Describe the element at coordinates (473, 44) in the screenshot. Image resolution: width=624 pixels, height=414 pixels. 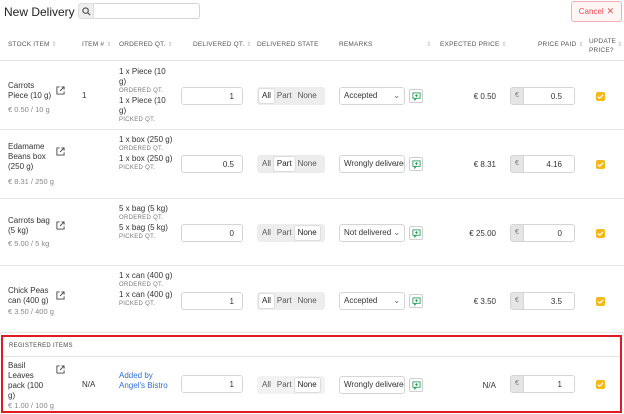
I see `col-expected-price: EXPECTED PRICE ⇕` at that location.